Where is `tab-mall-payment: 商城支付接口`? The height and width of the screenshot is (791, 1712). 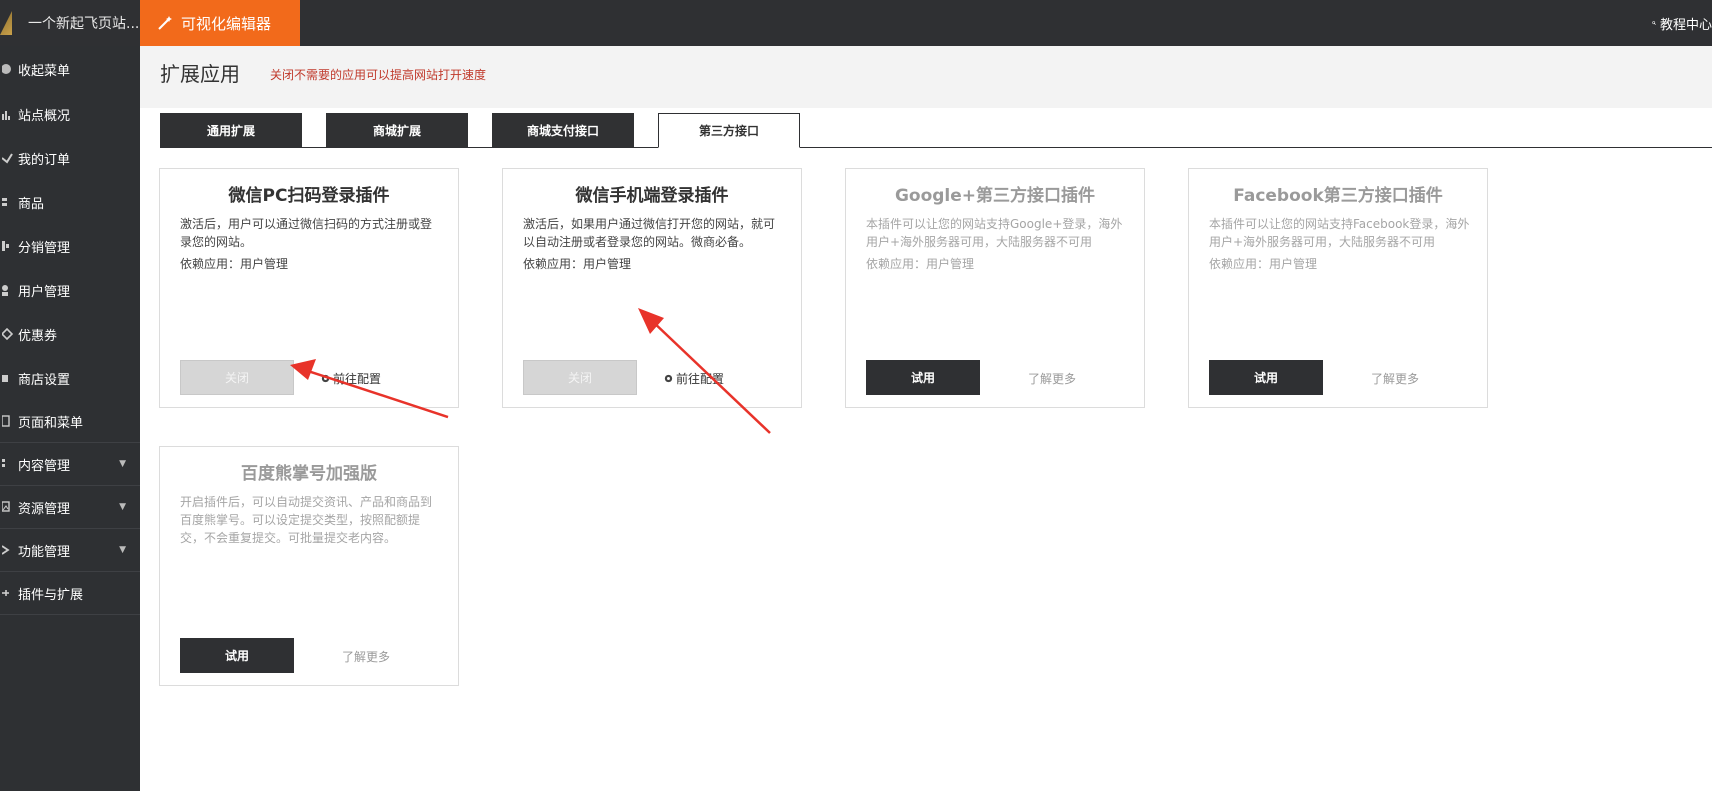 tab-mall-payment: 商城支付接口 is located at coordinates (563, 130).